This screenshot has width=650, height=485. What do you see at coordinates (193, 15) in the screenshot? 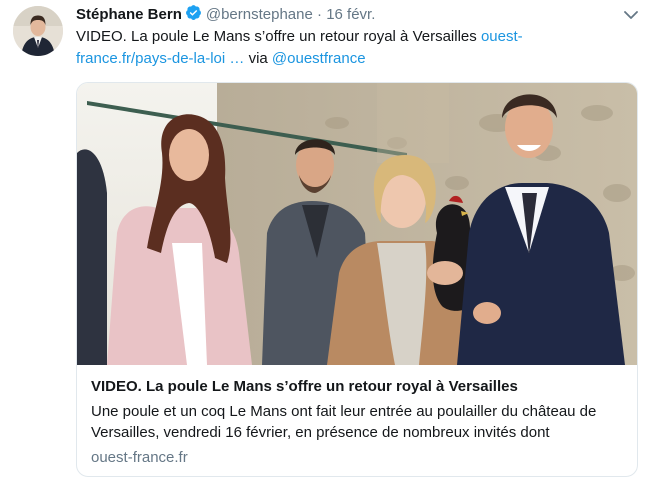
I see `verified-badge-icon` at bounding box center [193, 15].